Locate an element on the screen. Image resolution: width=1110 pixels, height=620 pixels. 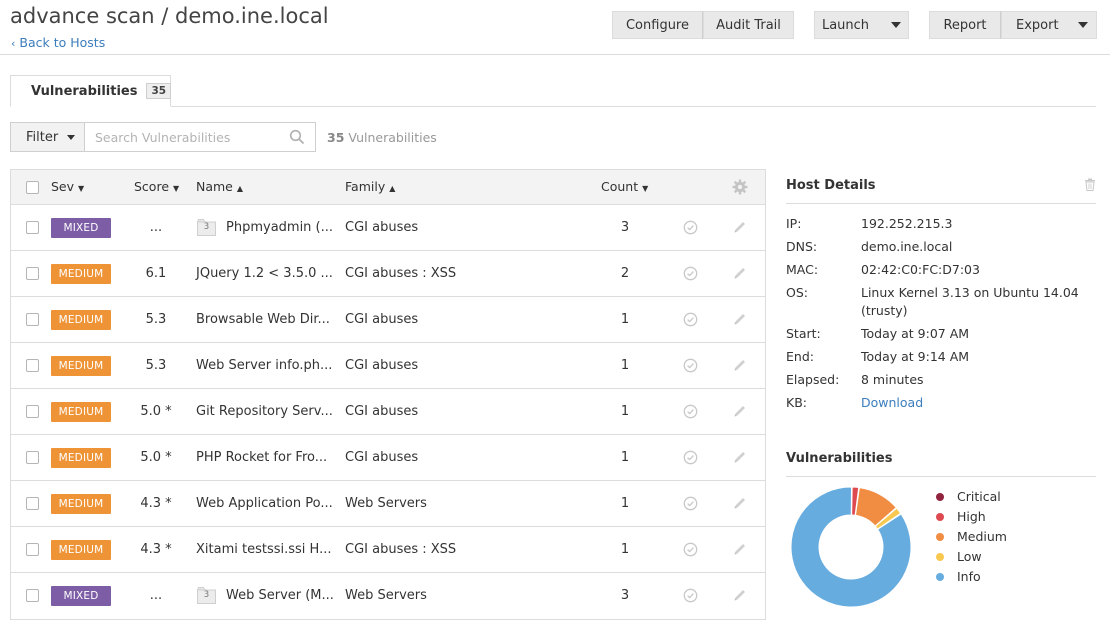
sort-asc-icon: ▲ is located at coordinates (392, 188).